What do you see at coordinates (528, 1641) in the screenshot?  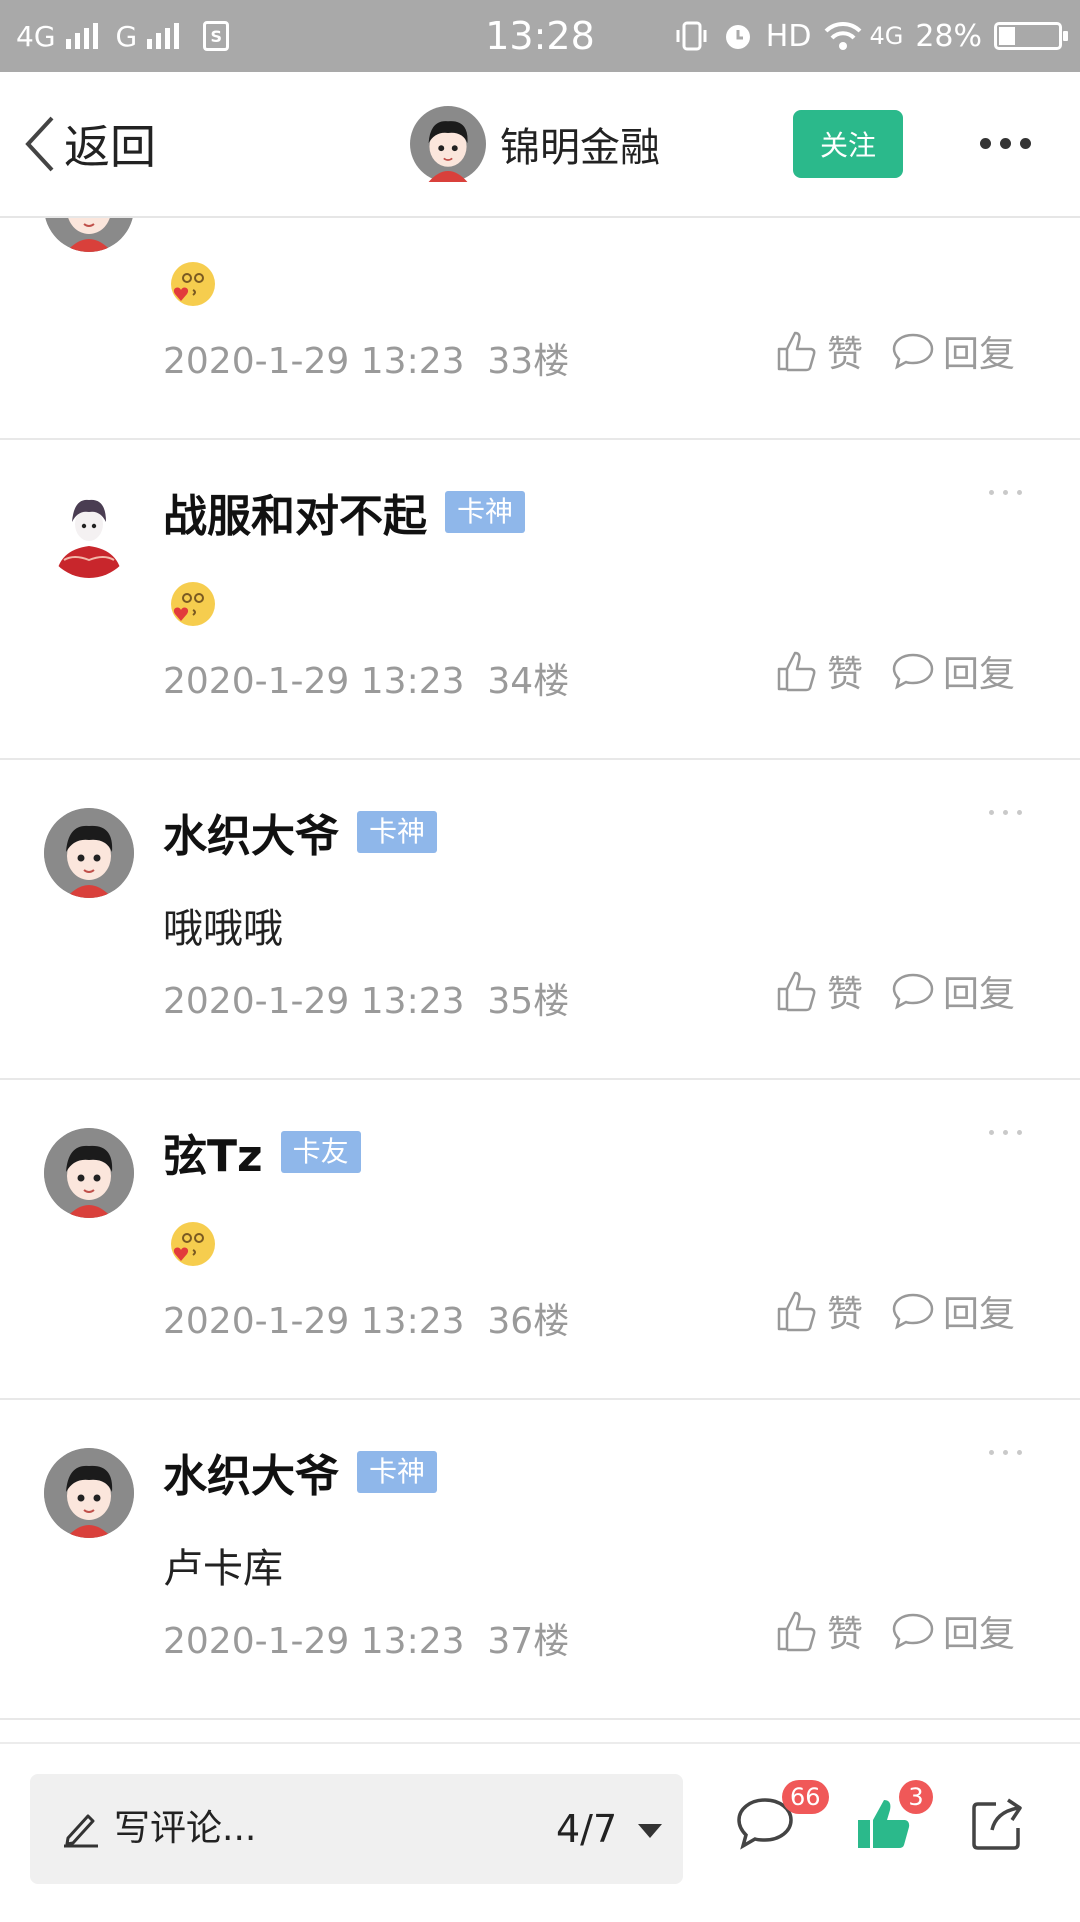 I see `floor-number: 37楼` at bounding box center [528, 1641].